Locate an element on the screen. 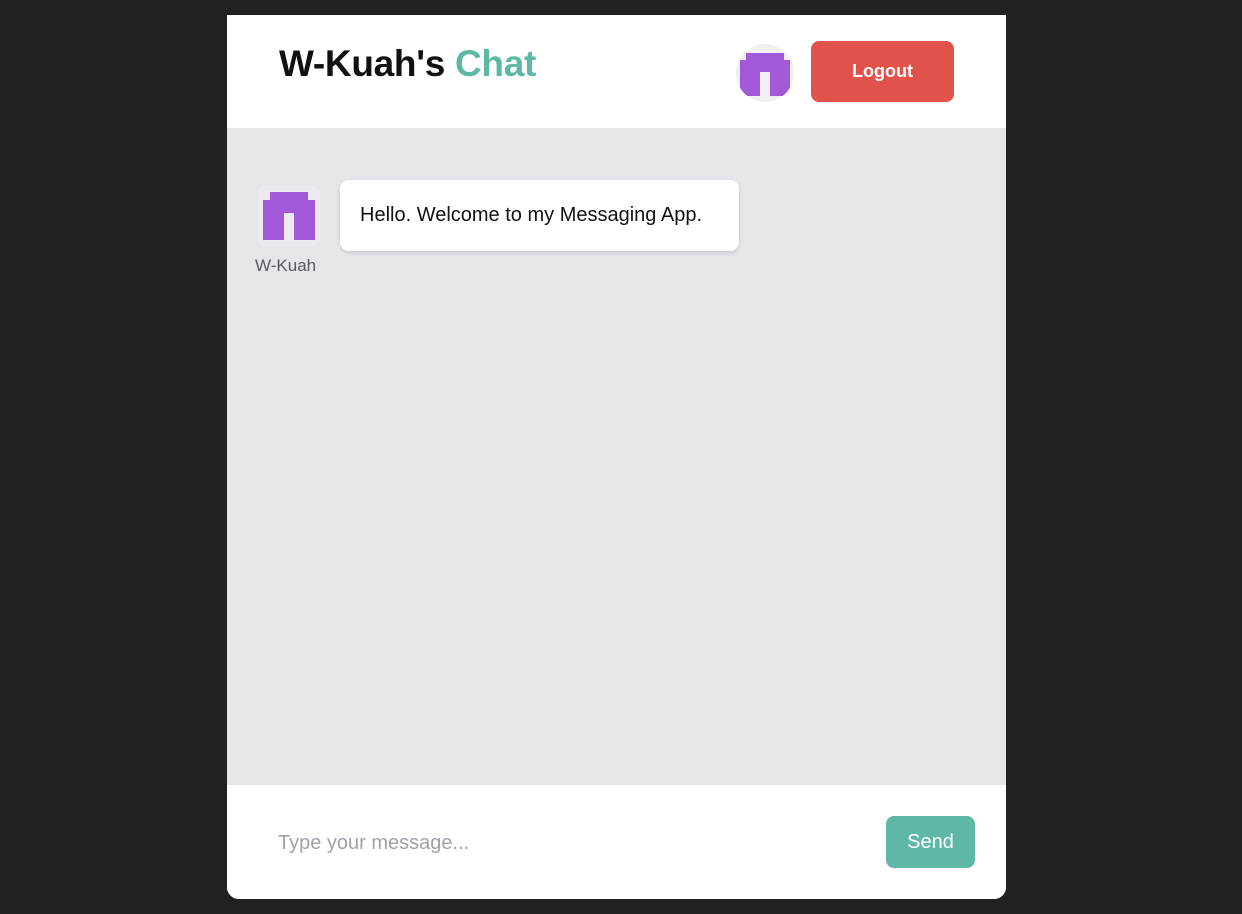  message-sender-name: W-Kuah is located at coordinates (286, 265).